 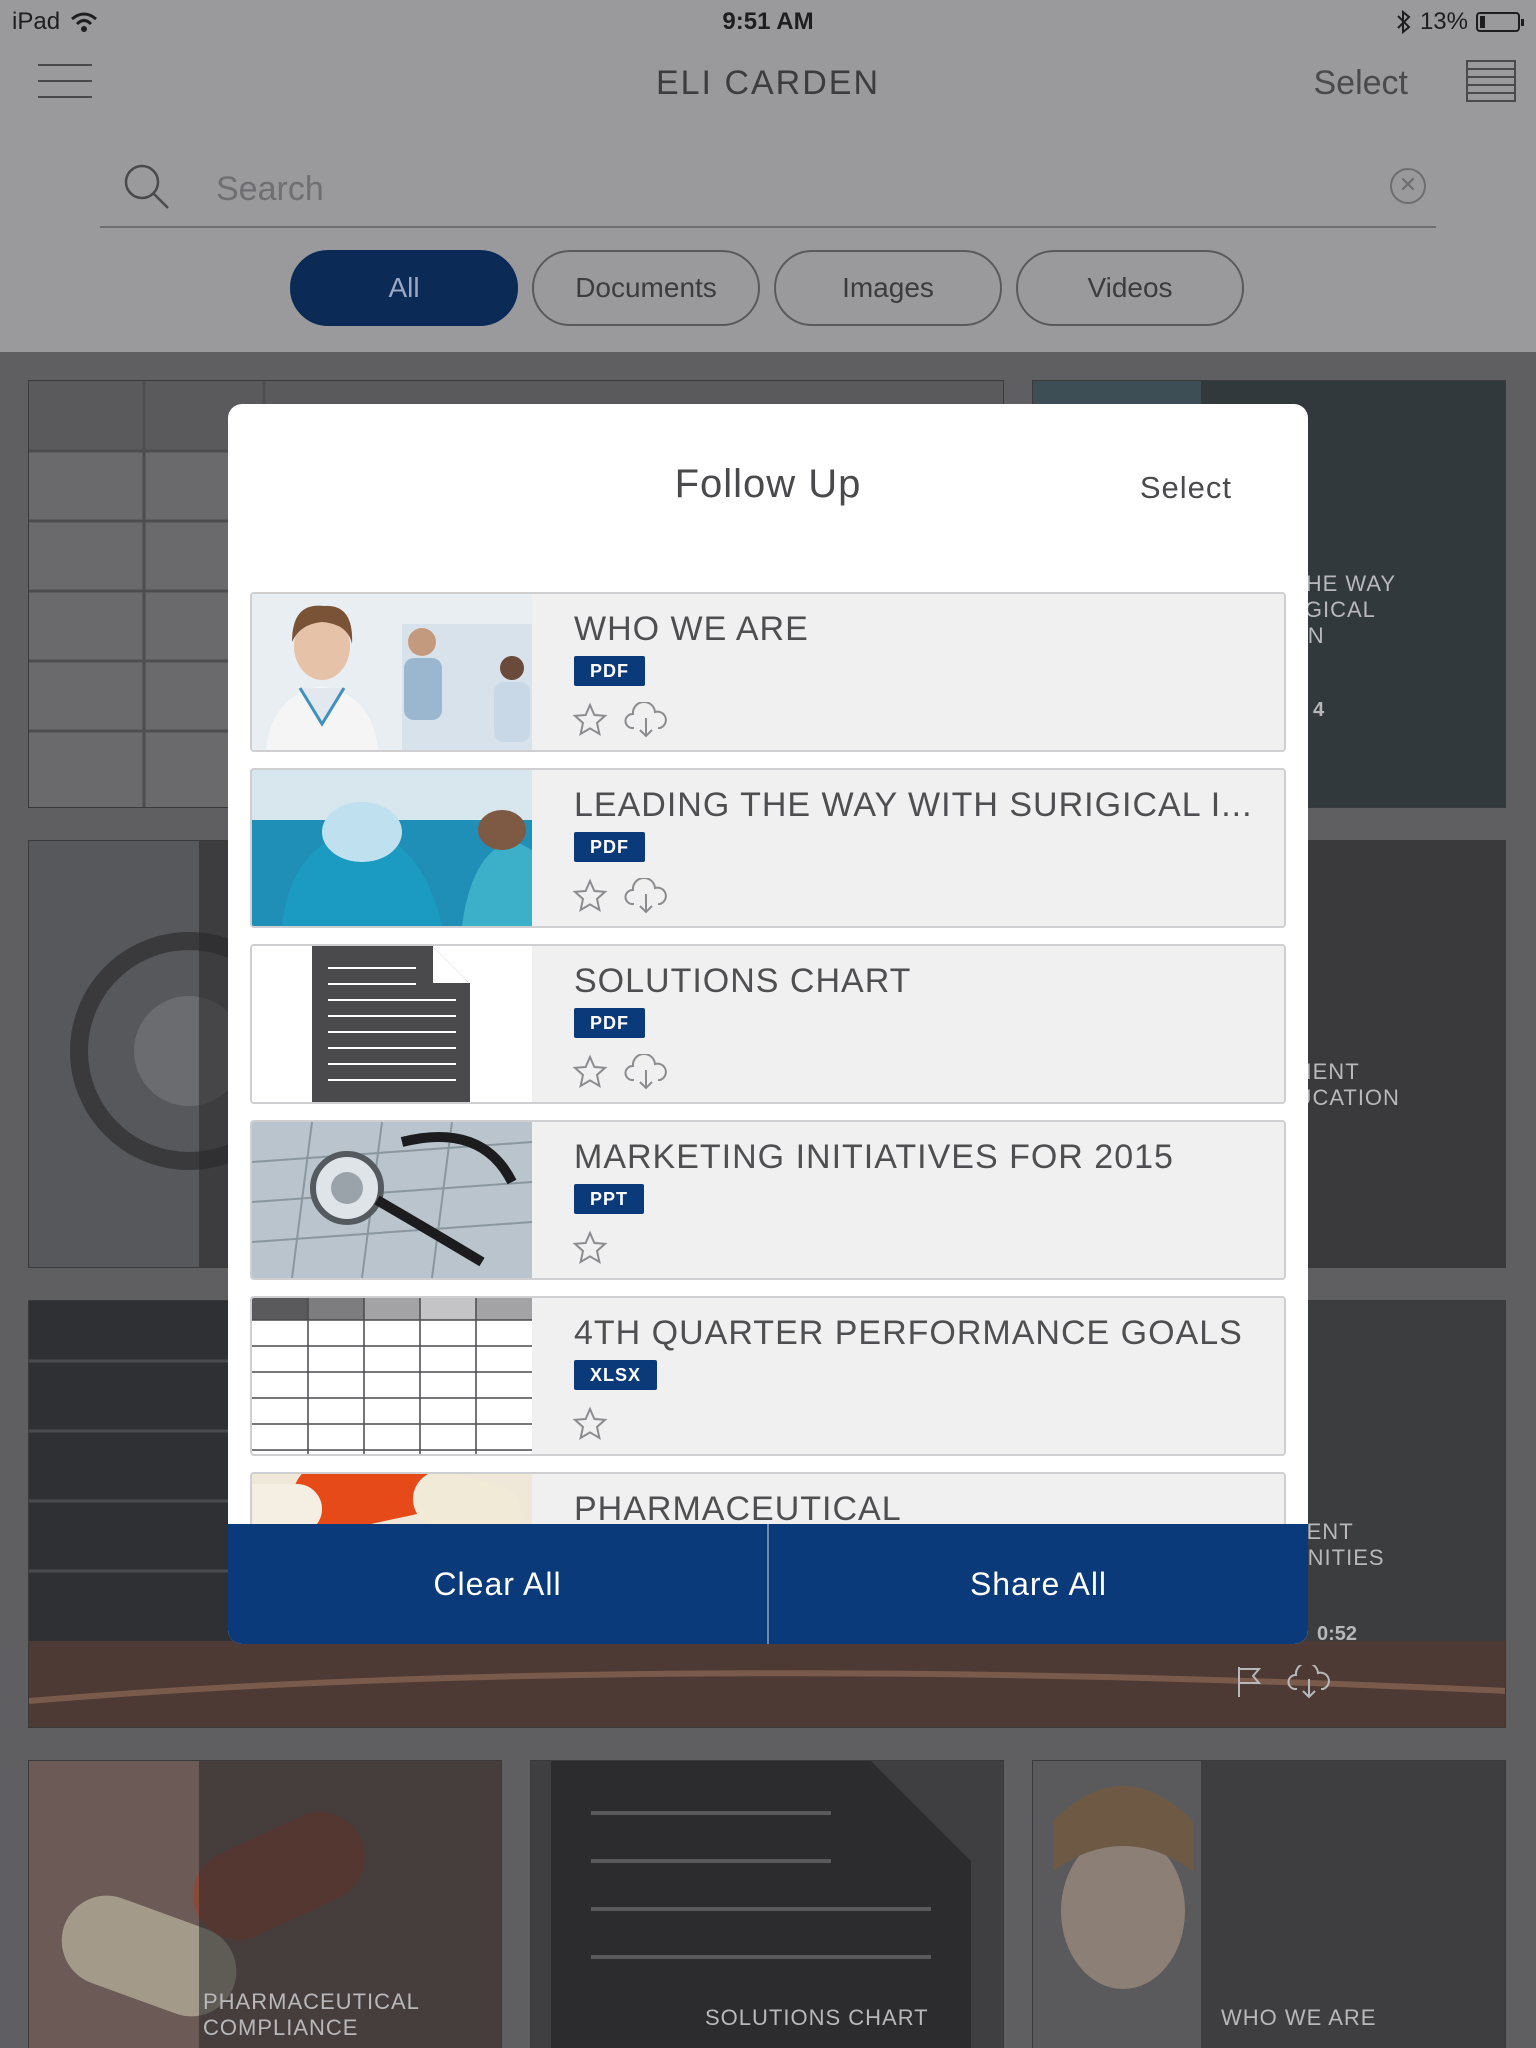 I want to click on clock: 9:51 AM, so click(x=768, y=21).